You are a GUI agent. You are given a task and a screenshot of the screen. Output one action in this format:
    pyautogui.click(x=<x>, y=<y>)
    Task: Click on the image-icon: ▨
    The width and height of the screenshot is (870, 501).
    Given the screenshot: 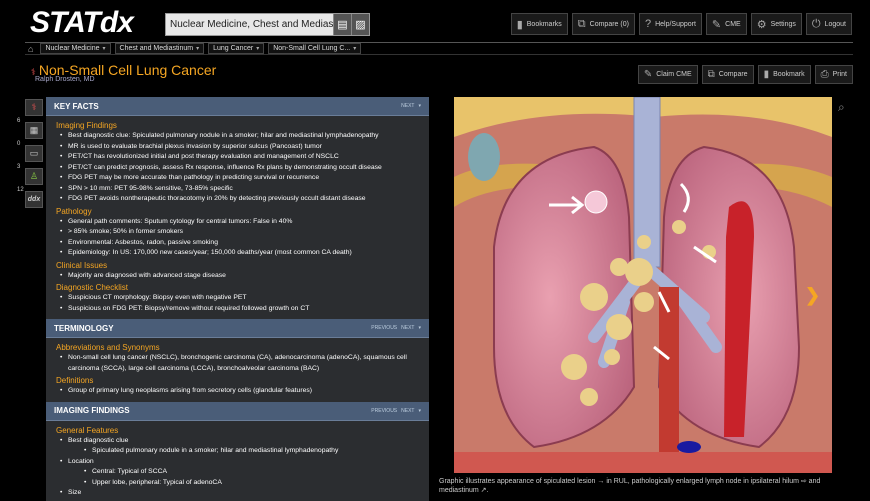 What is the action you would take?
    pyautogui.click(x=360, y=25)
    